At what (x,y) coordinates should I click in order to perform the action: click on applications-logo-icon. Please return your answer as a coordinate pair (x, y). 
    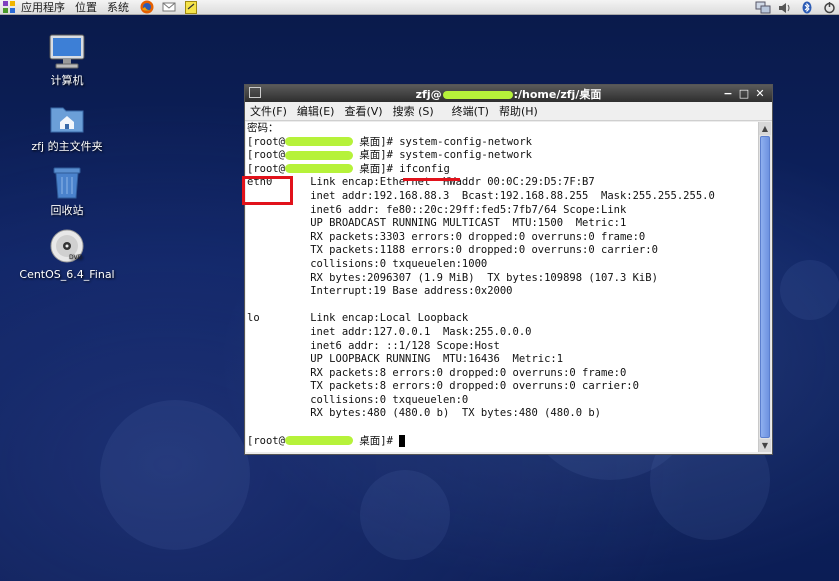
    Looking at the image, I should click on (9, 7).